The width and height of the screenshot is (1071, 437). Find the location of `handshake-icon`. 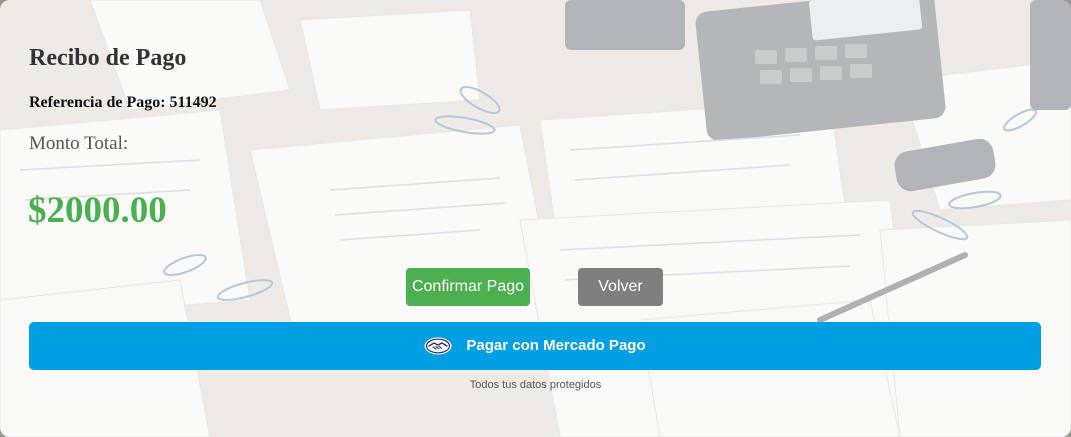

handshake-icon is located at coordinates (438, 346).